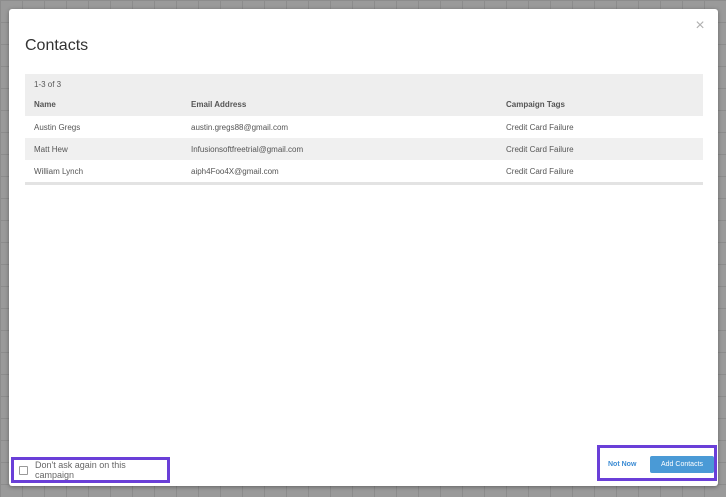 Image resolution: width=726 pixels, height=497 pixels. Describe the element at coordinates (622, 464) in the screenshot. I see `not-now-button: Not Now` at that location.